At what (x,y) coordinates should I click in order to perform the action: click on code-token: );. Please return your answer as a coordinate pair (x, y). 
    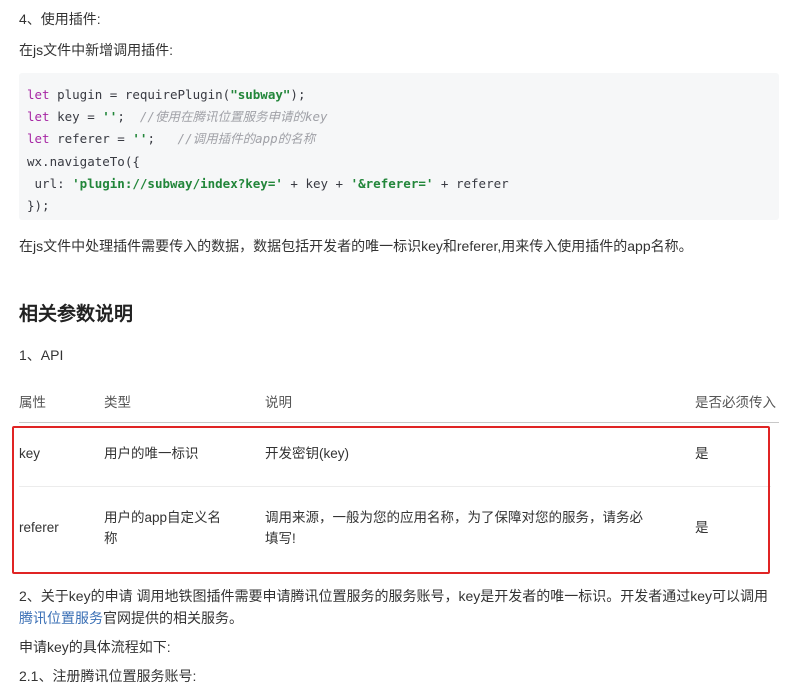
    Looking at the image, I should click on (298, 94).